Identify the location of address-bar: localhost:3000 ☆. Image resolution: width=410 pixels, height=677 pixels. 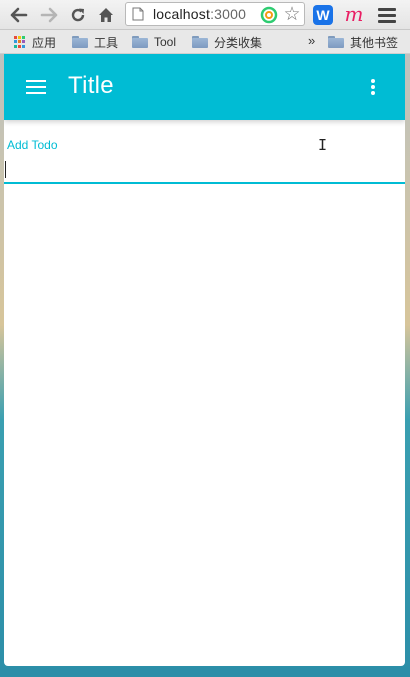
(215, 14).